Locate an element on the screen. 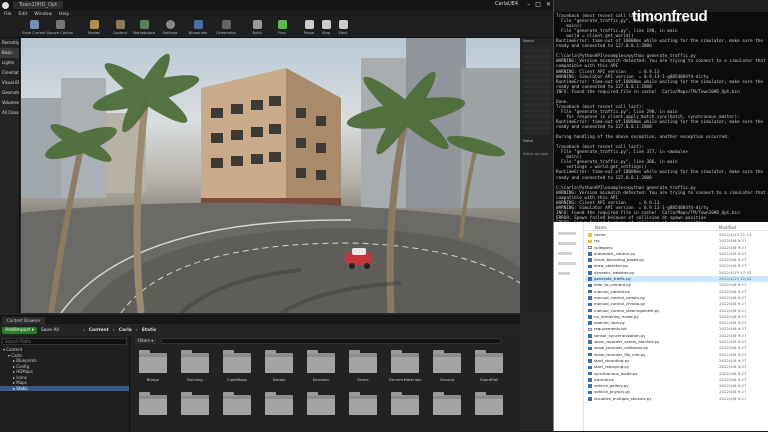  play-icon is located at coordinates (282, 24).